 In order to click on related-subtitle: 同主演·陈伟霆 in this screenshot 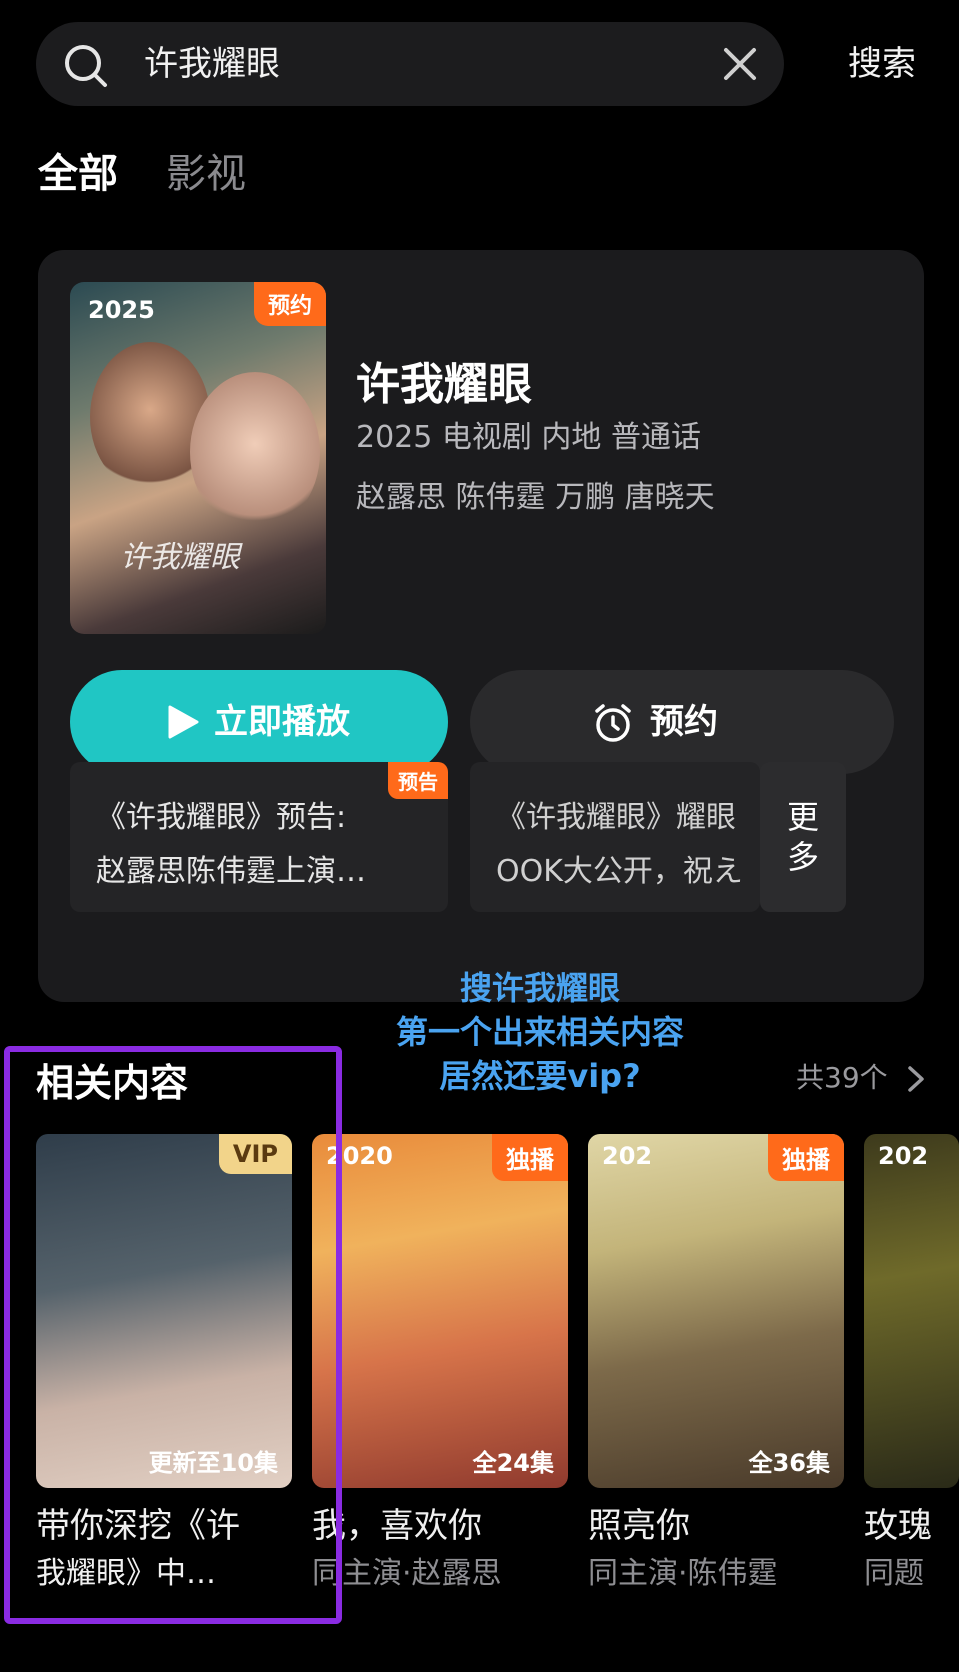, I will do `click(683, 1573)`.